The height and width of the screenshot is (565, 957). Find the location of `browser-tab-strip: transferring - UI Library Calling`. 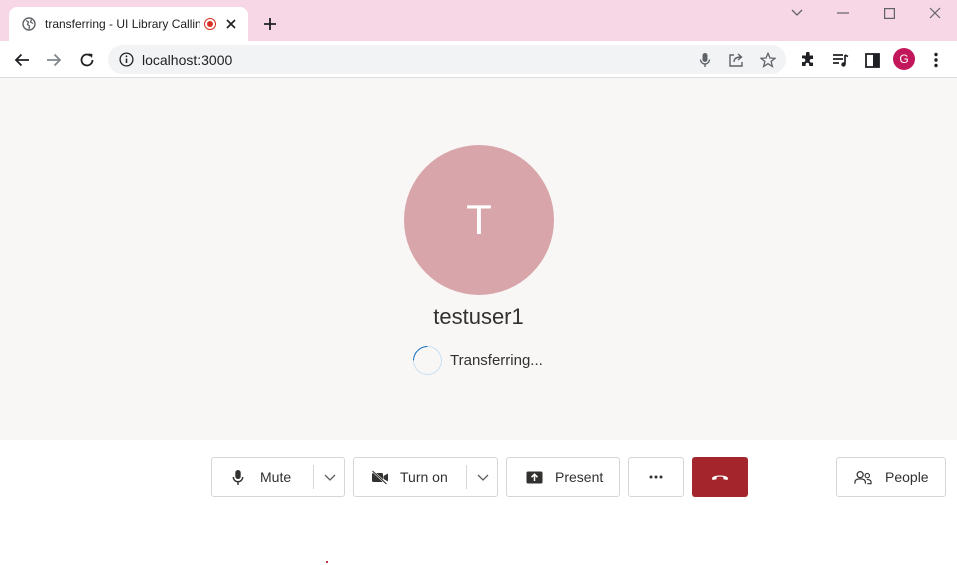

browser-tab-strip: transferring - UI Library Calling is located at coordinates (478, 20).